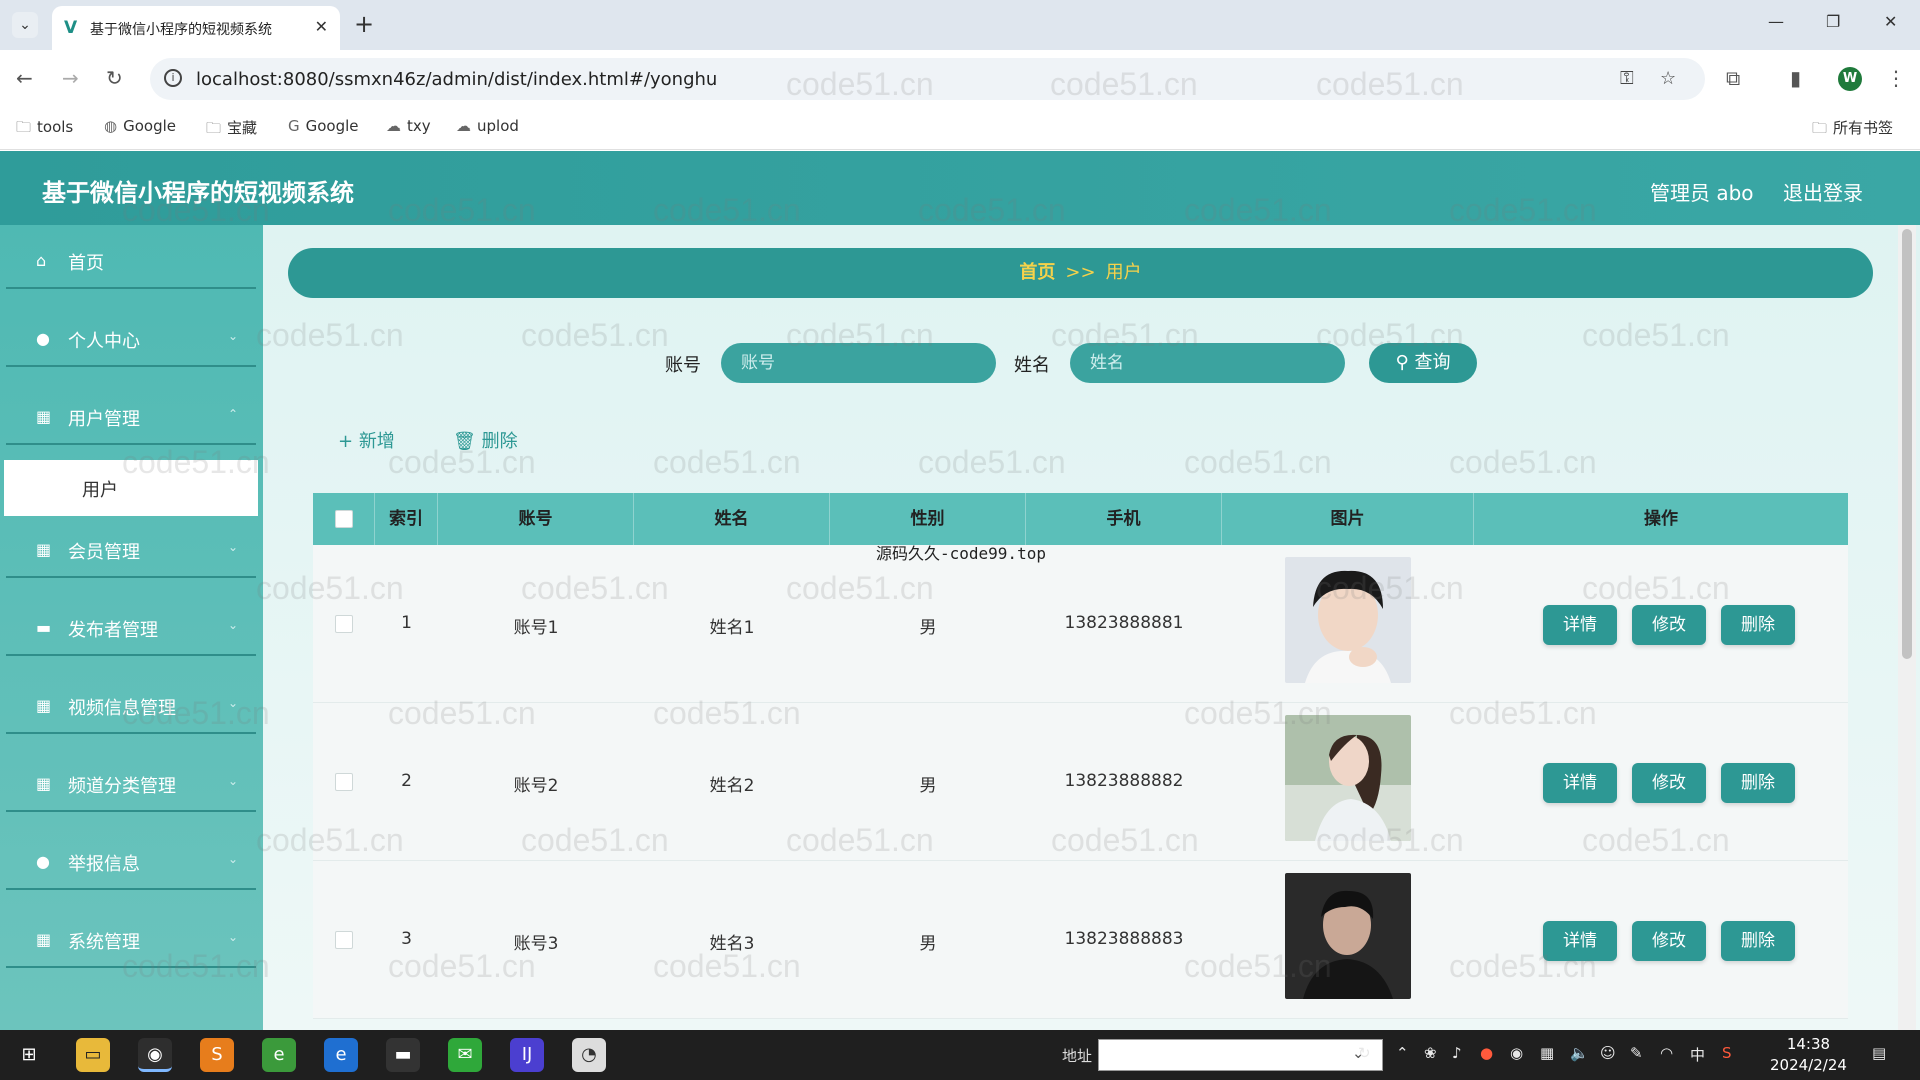 The width and height of the screenshot is (1920, 1080). Describe the element at coordinates (131, 862) in the screenshot. I see `sidebar-item-report-info: ● 举报信息 ⌄` at that location.